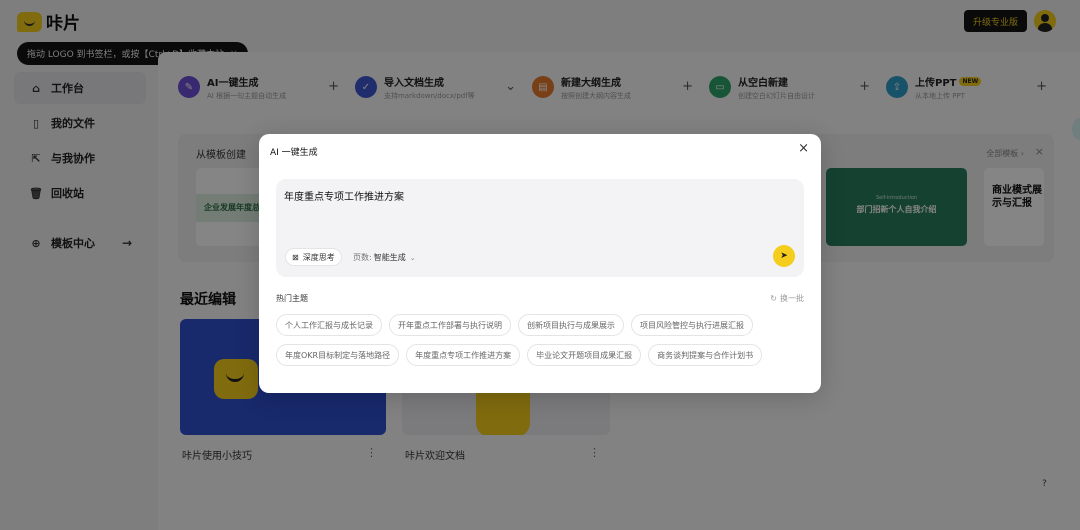 This screenshot has height=530, width=1080. What do you see at coordinates (692, 325) in the screenshot?
I see `topic-chip: 项目风险管控与执行进展汇报` at bounding box center [692, 325].